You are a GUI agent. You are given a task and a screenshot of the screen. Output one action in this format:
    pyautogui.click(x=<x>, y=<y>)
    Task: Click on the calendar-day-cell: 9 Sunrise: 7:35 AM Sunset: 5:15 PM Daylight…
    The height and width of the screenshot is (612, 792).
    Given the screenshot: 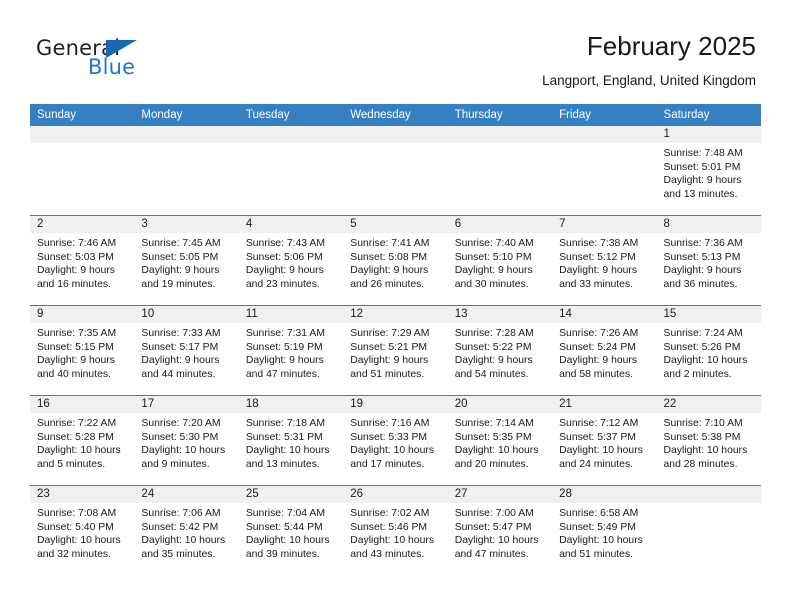 What is the action you would take?
    pyautogui.click(x=82, y=350)
    